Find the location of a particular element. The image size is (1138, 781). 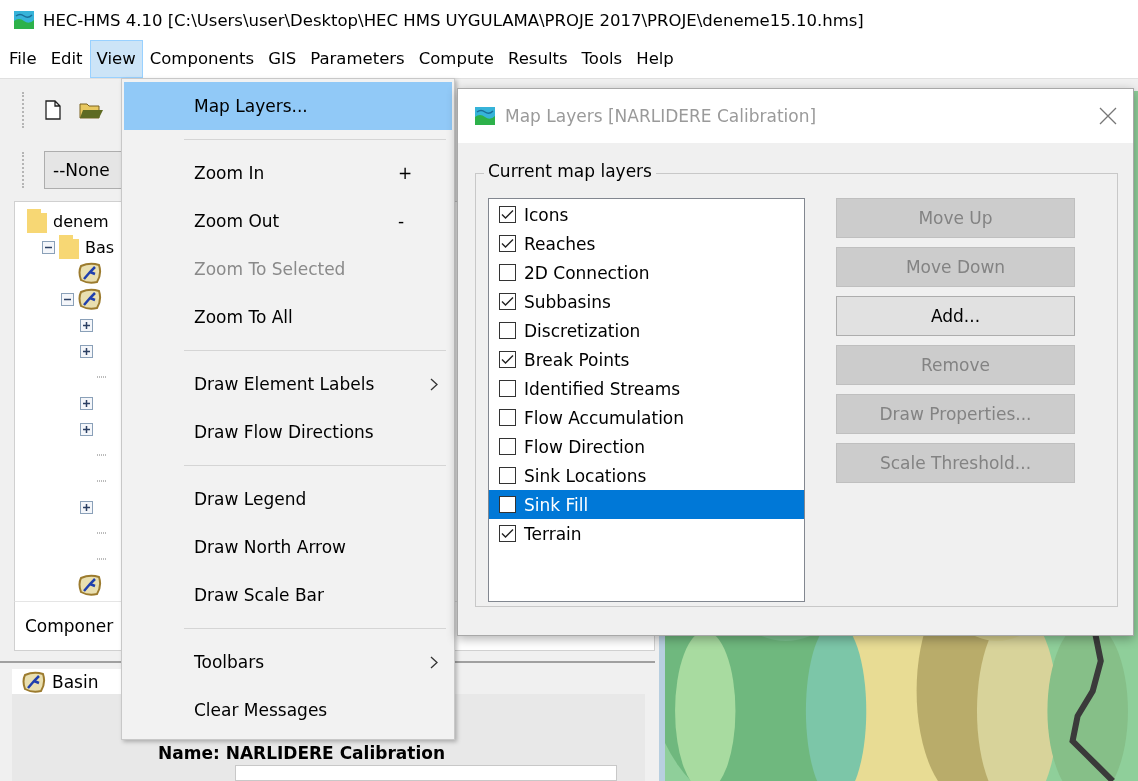

menu-item: Draw North Arrow is located at coordinates (288, 547).